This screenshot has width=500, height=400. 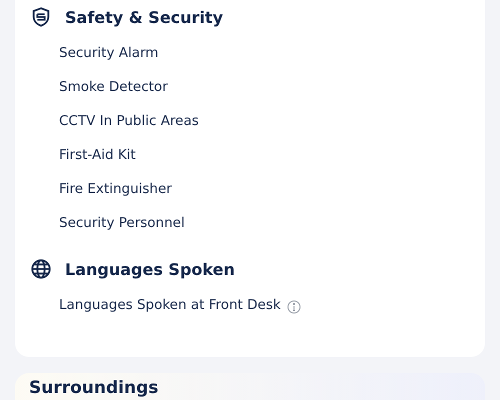 I want to click on section-title: Safety & Security, so click(x=144, y=17).